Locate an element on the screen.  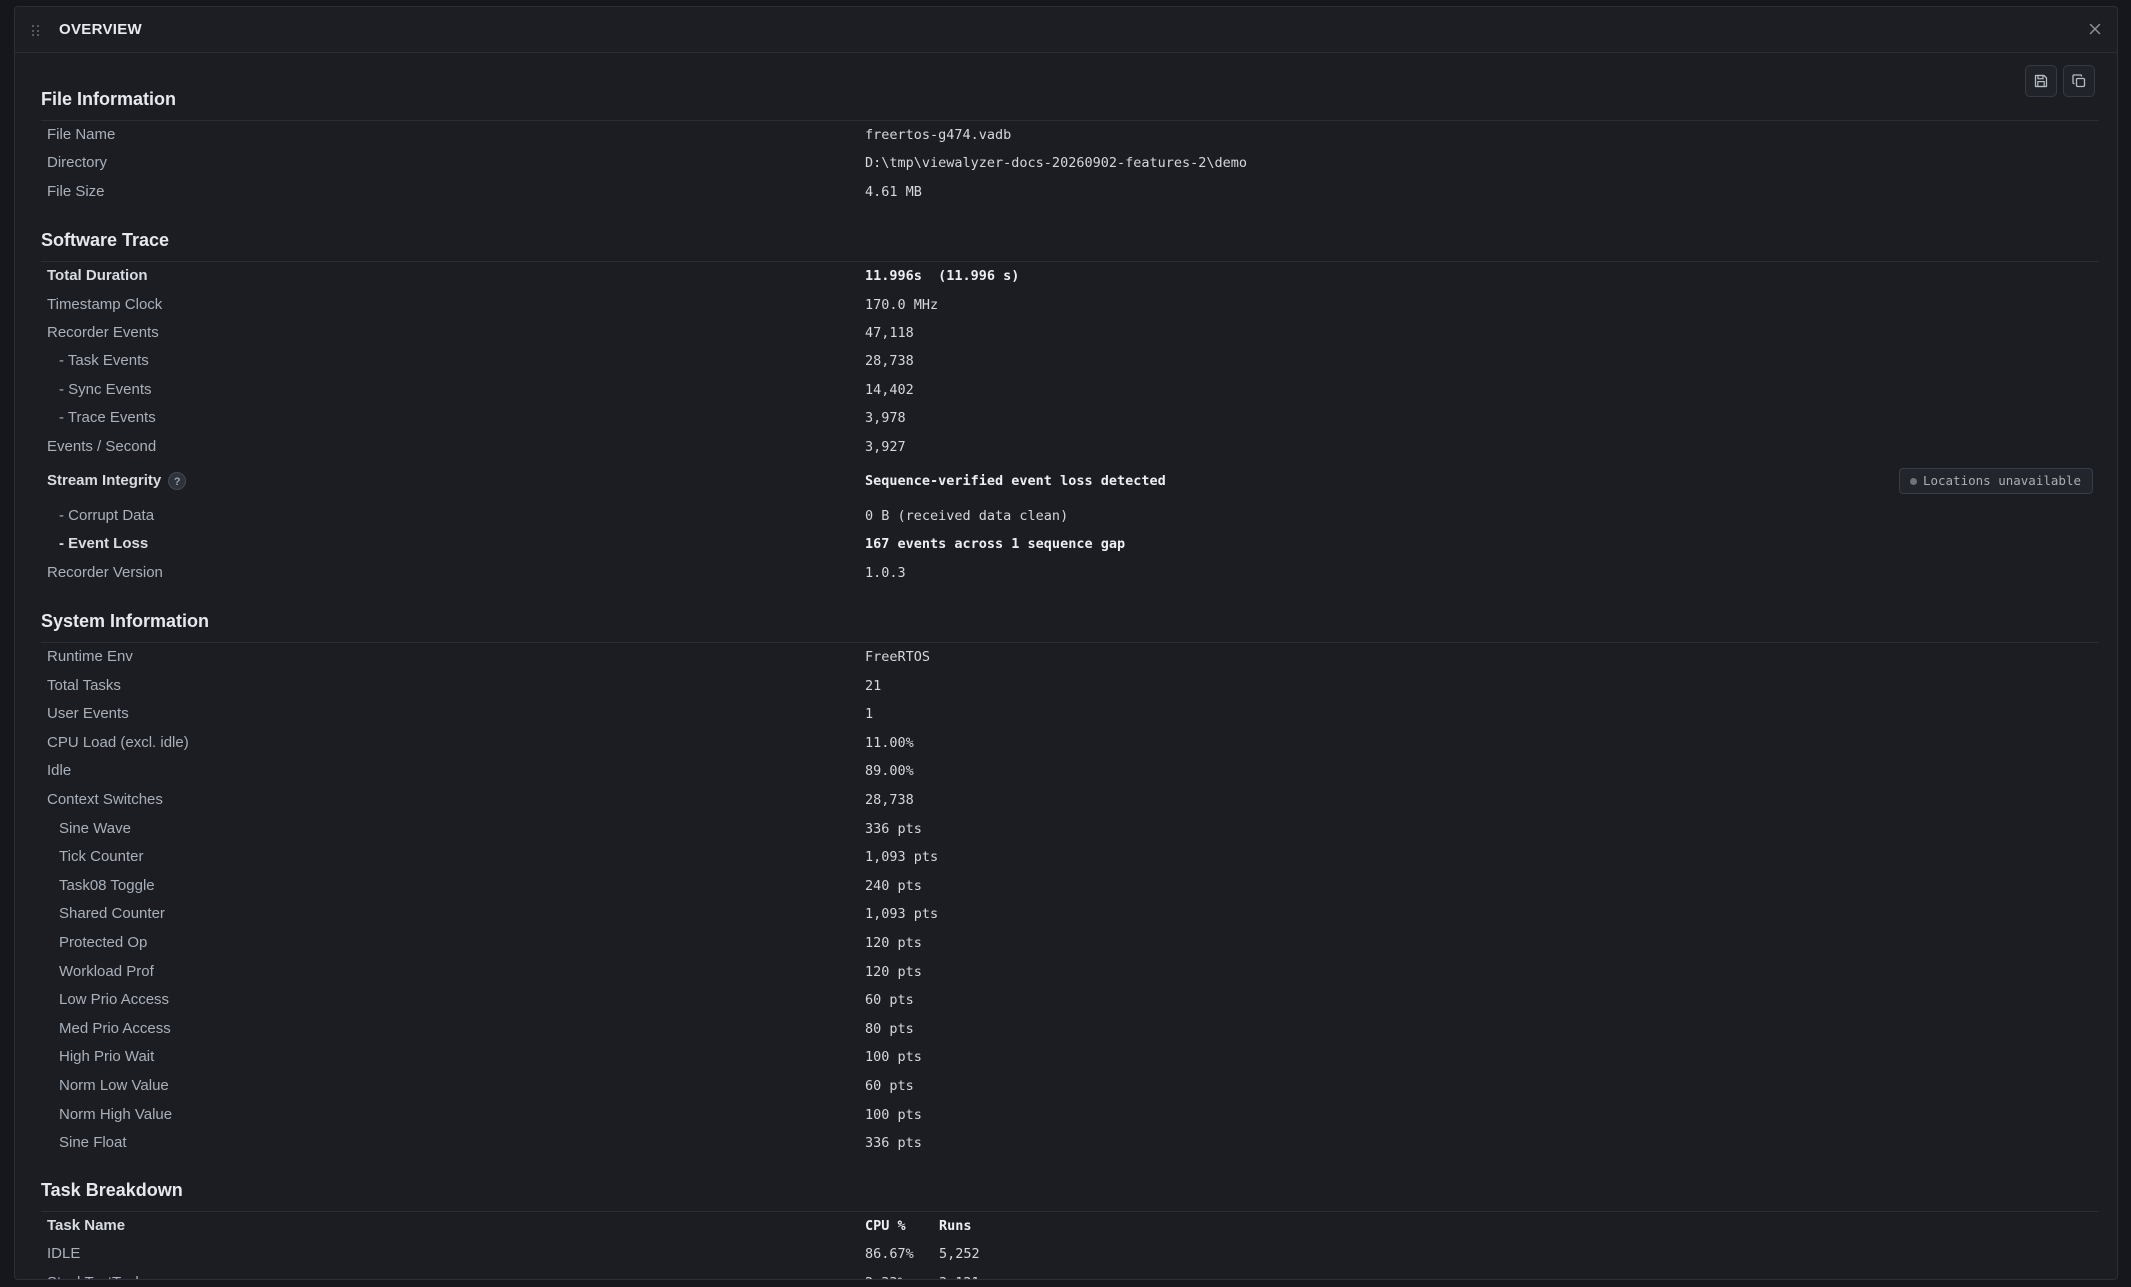
system-info-value: FreeRTOS is located at coordinates (898, 657).